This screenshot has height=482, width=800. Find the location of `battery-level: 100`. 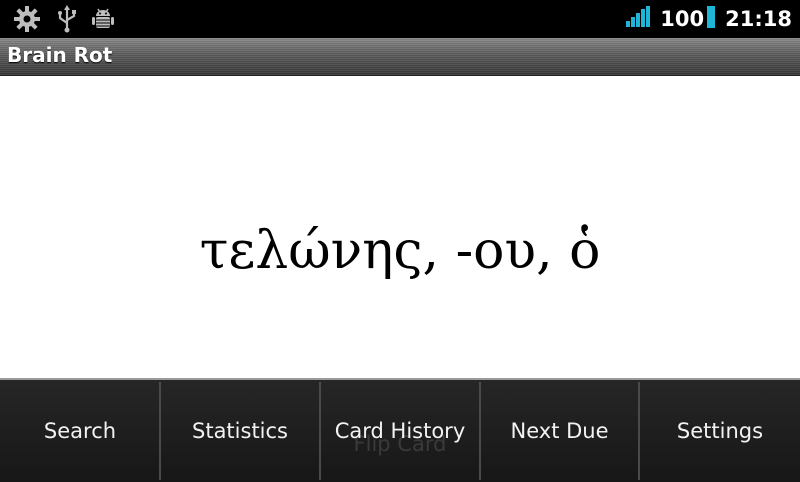

battery-level: 100 is located at coordinates (682, 19).